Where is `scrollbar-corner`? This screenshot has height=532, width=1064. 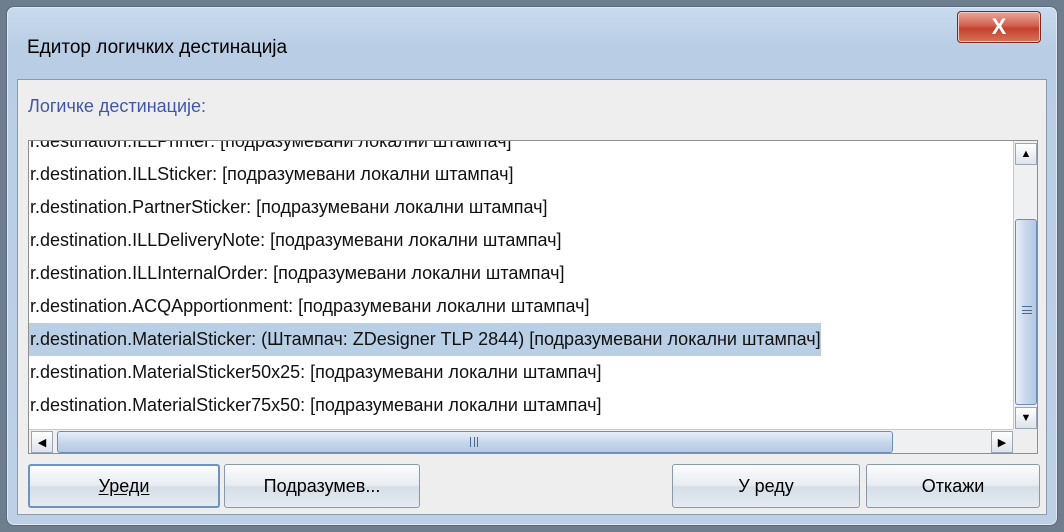 scrollbar-corner is located at coordinates (1025, 441).